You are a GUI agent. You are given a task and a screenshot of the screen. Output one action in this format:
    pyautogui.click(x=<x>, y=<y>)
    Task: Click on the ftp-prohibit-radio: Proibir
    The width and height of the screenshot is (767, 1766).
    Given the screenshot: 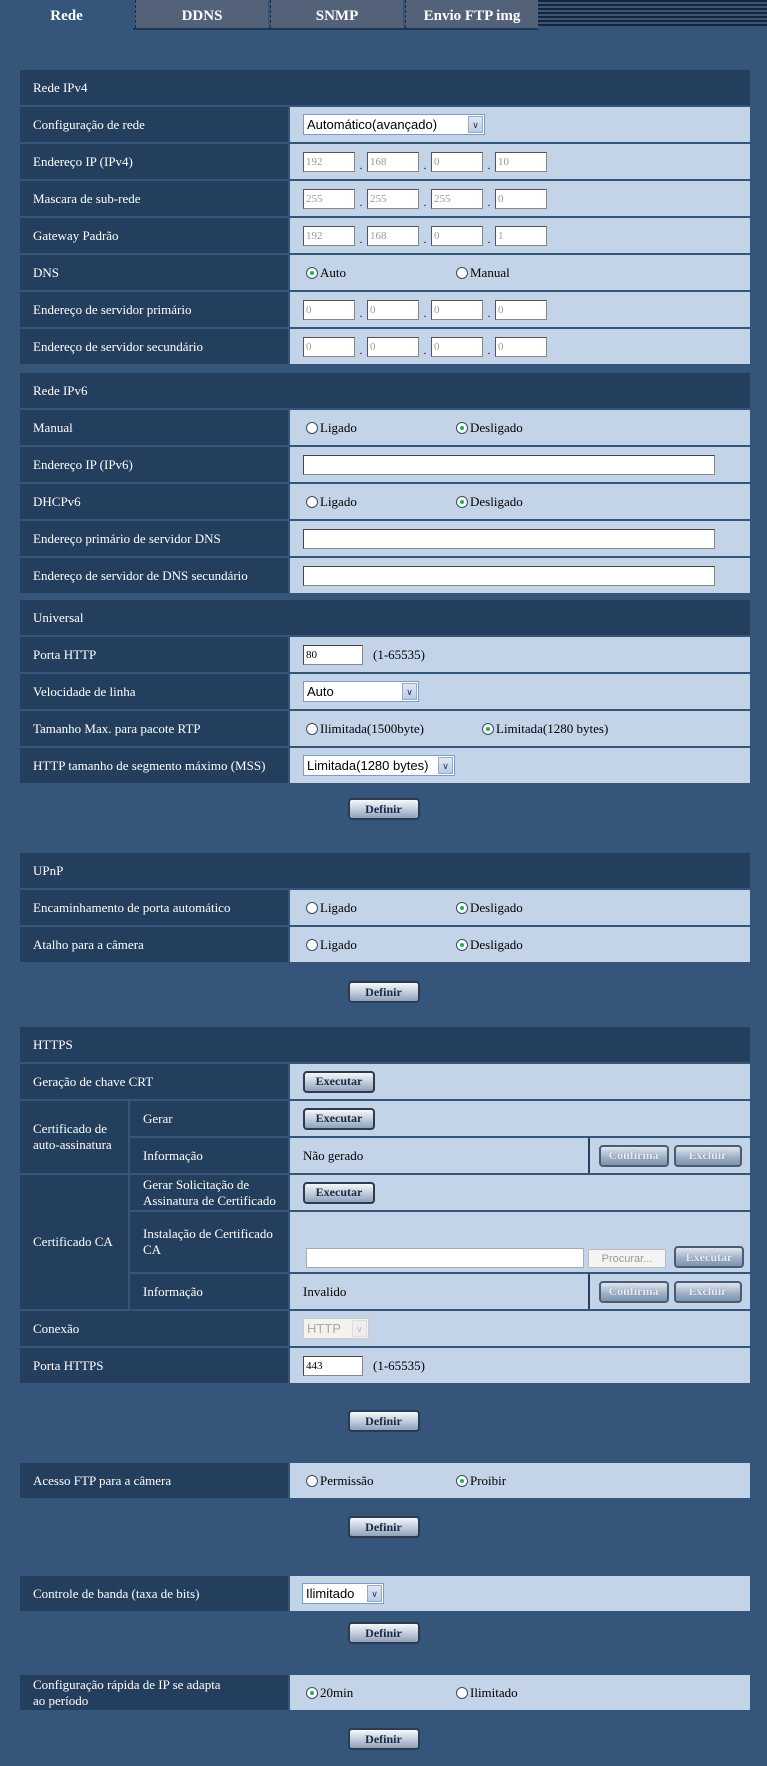 What is the action you would take?
    pyautogui.click(x=531, y=1481)
    